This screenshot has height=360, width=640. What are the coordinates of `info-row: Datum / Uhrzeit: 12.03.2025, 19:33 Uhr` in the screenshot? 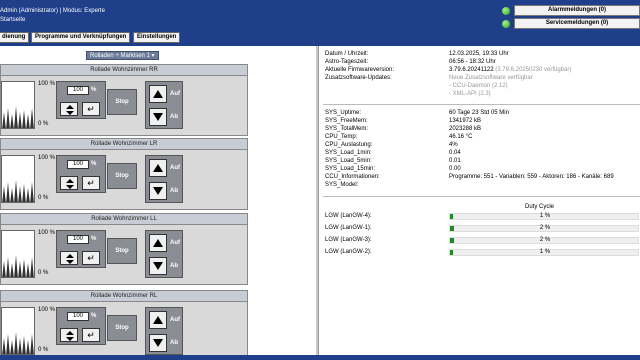 It's located at (482, 55).